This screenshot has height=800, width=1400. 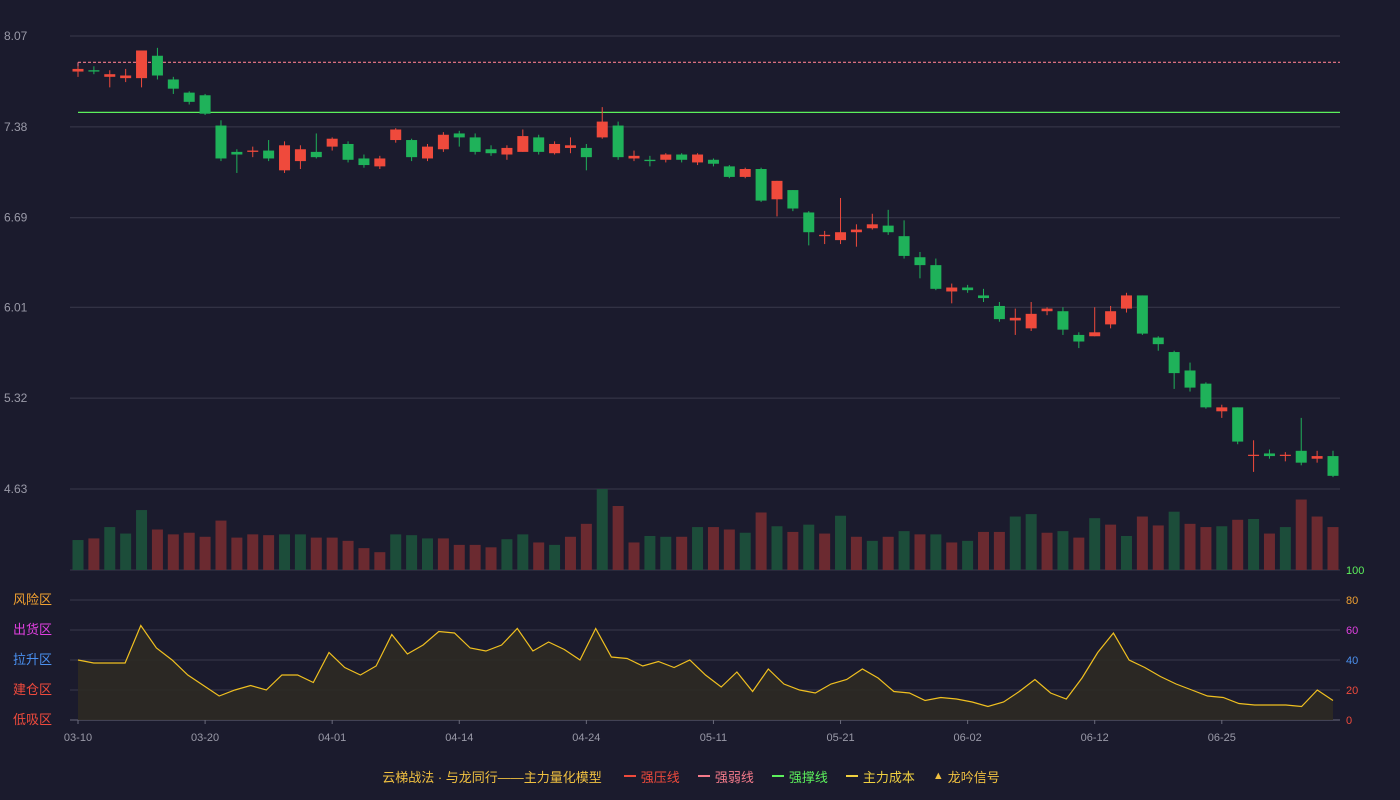 I want to click on price-tick-label: 8.07, so click(x=16, y=36).